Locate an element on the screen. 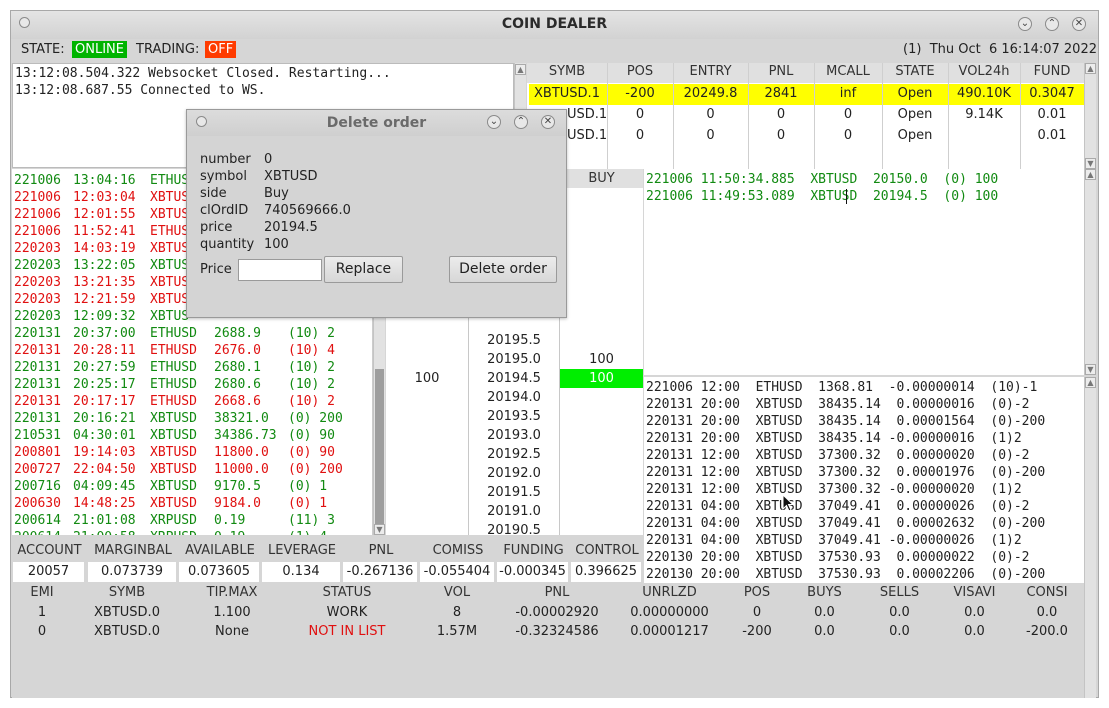 The image size is (1109, 708). book-price: 20191.5 is located at coordinates (514, 492).